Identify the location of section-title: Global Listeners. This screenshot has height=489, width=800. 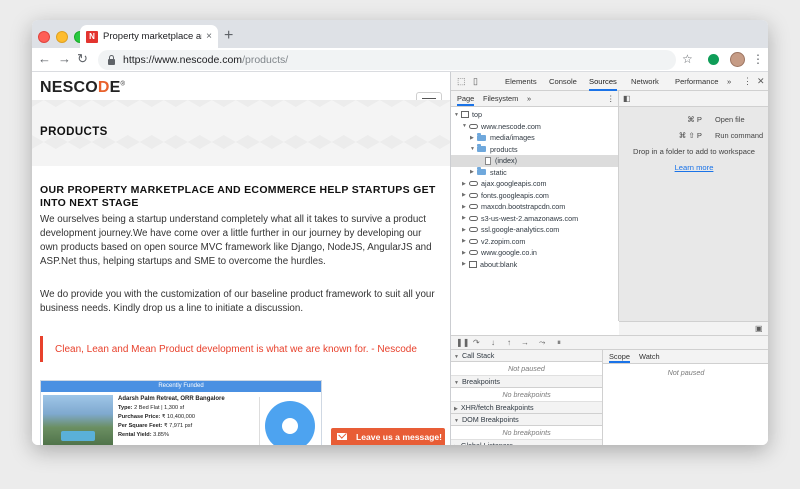
(487, 443).